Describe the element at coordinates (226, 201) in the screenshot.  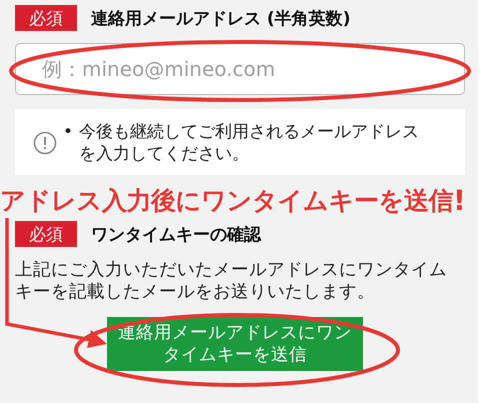
I see `annotation-text: アドレス入力後にワンタイムキーを送信` at that location.